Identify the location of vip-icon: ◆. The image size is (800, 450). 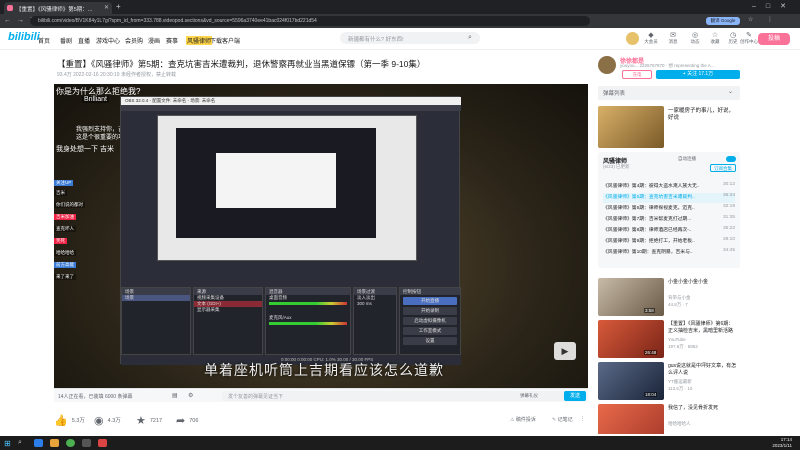
(651, 35).